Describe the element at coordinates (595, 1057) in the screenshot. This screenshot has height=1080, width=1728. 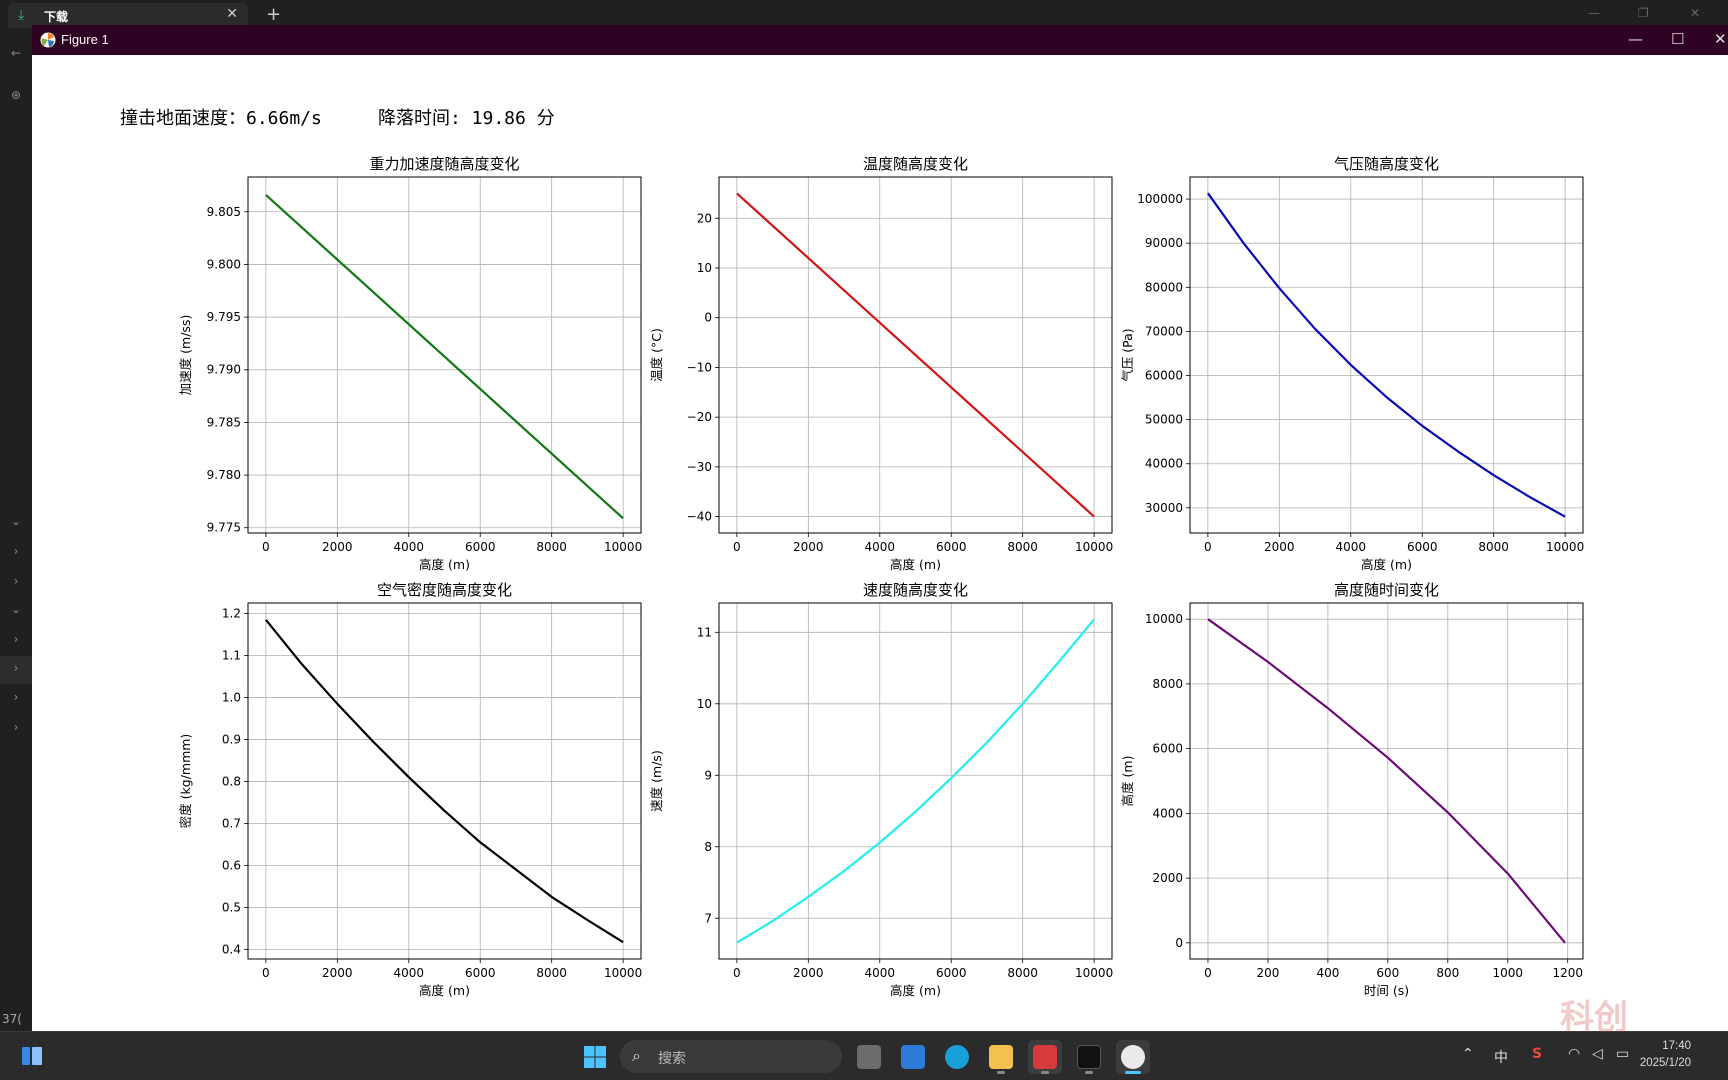
I see `windows-start-icon` at that location.